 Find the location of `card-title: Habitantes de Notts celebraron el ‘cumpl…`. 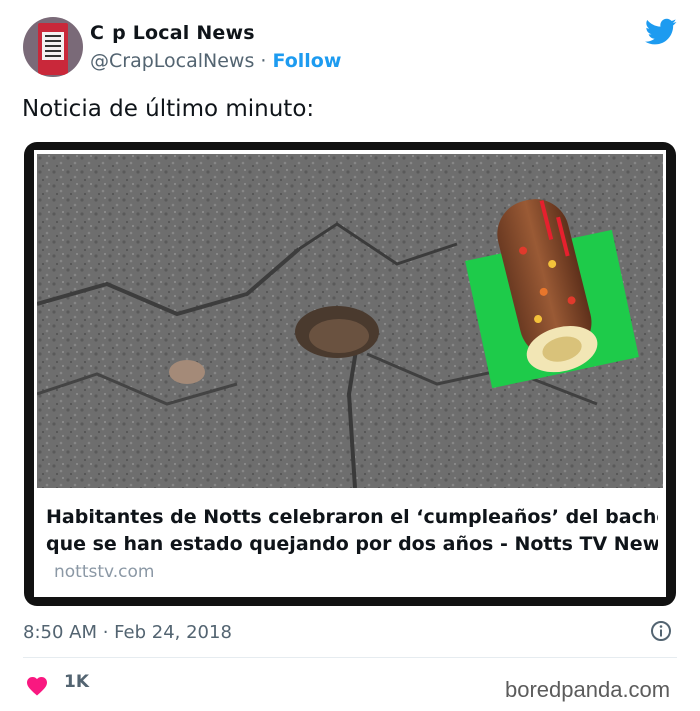

card-title: Habitantes de Notts celebraron el ‘cumpl… is located at coordinates (352, 531).